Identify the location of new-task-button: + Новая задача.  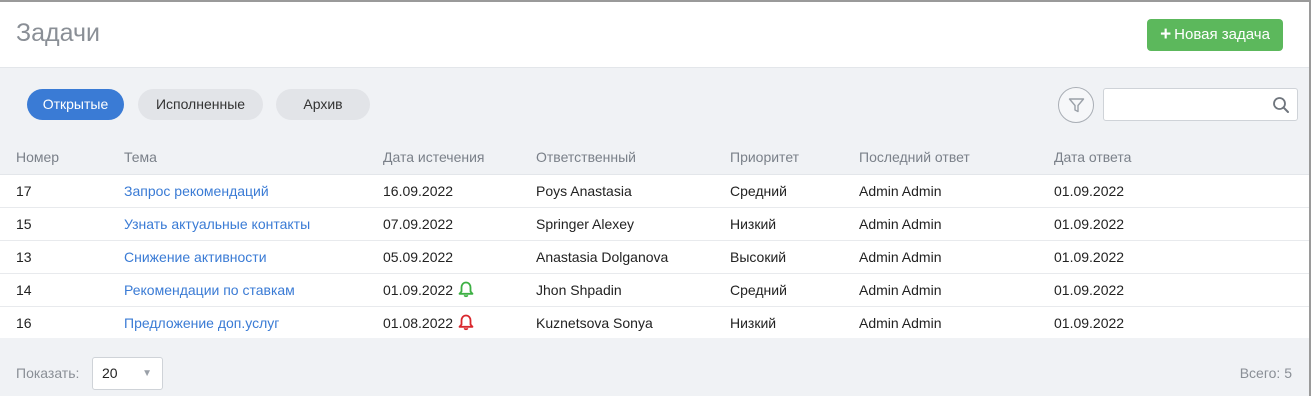
(1215, 35).